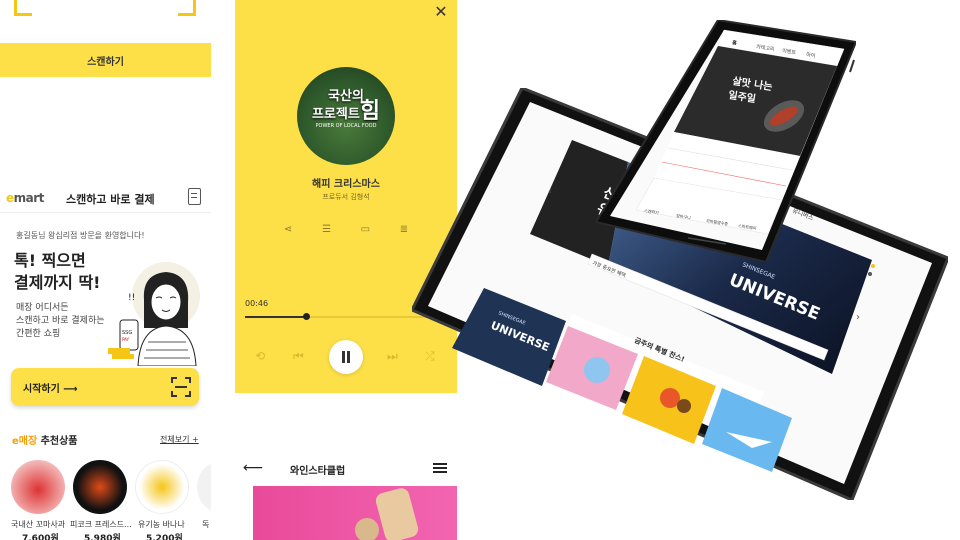  What do you see at coordinates (105, 387) in the screenshot?
I see `start-button: 시작하기 ⟶` at bounding box center [105, 387].